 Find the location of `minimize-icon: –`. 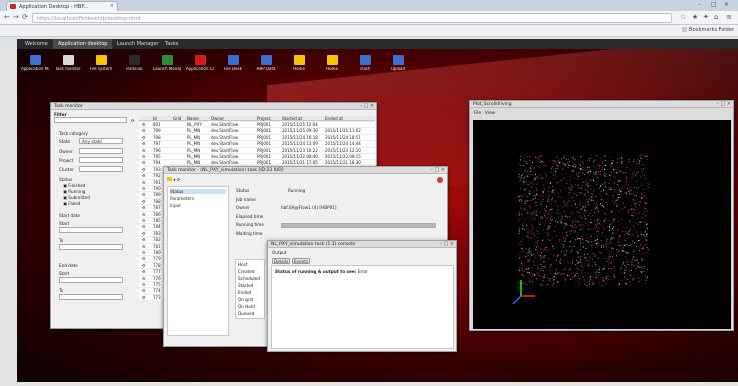

minimize-icon: – is located at coordinates (699, 4).